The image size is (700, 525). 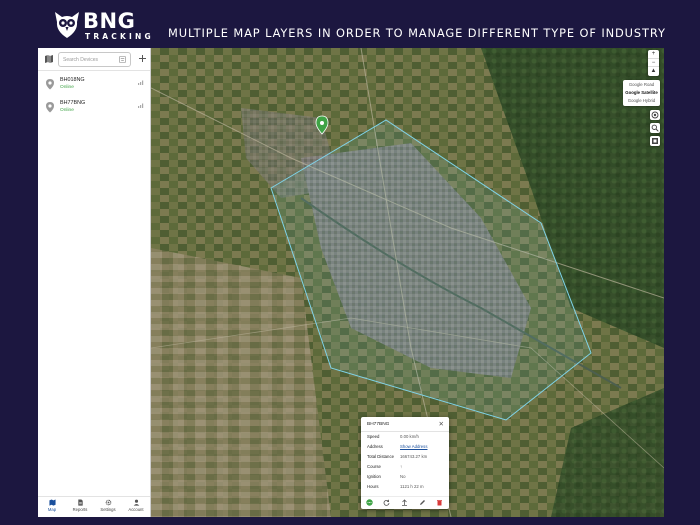 I want to click on send-command-button, so click(x=405, y=503).